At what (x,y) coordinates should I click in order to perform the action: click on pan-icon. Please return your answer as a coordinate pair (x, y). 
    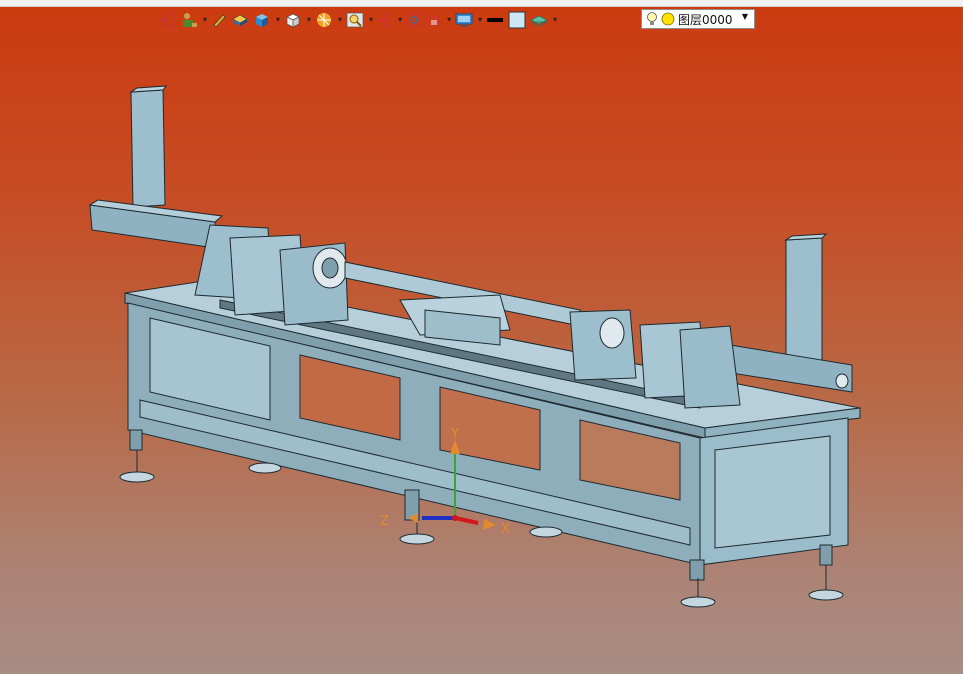
    Looking at the image, I should click on (385, 20).